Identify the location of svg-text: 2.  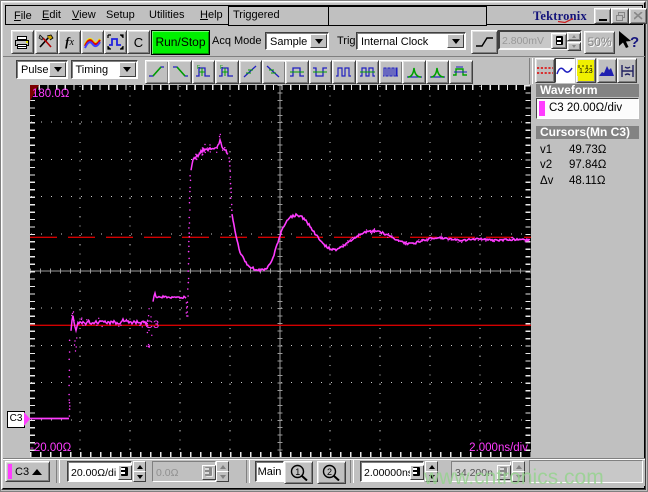
(329, 472).